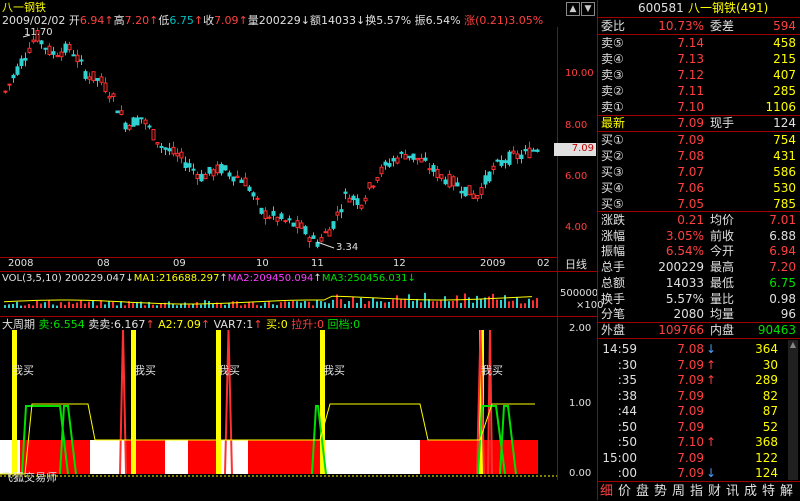 Image resolution: width=800 pixels, height=501 pixels. What do you see at coordinates (786, 491) in the screenshot?
I see `func-button: 解` at bounding box center [786, 491].